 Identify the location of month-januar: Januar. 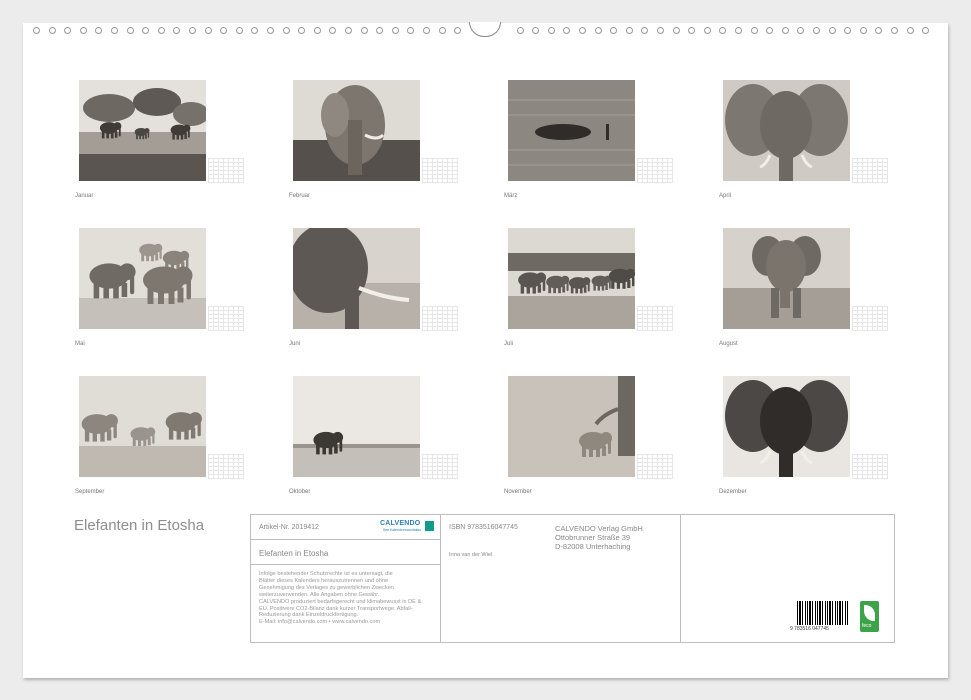
(162, 150).